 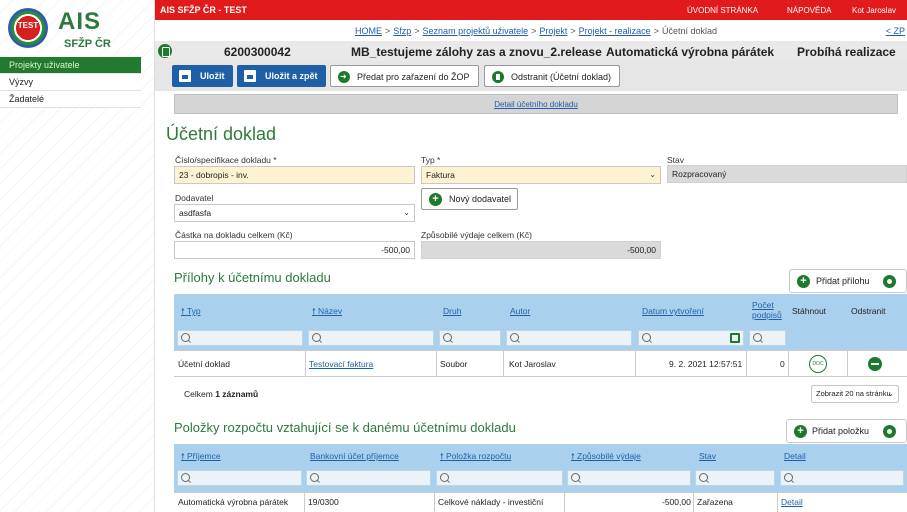 What do you see at coordinates (368, 31) in the screenshot?
I see `breadcrumb-home: HOME` at bounding box center [368, 31].